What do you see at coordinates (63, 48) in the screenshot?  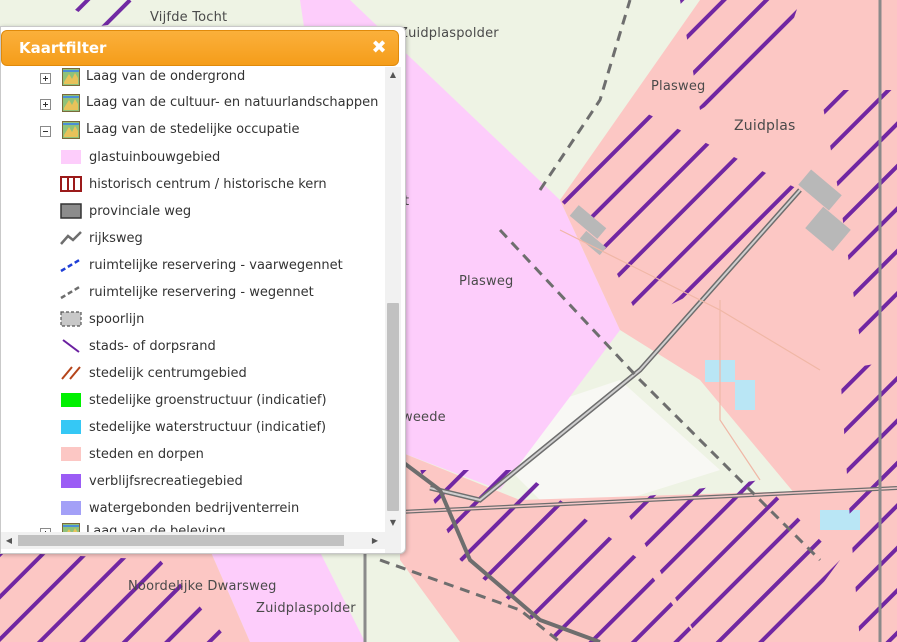 I see `panel-title: Kaartfilter` at bounding box center [63, 48].